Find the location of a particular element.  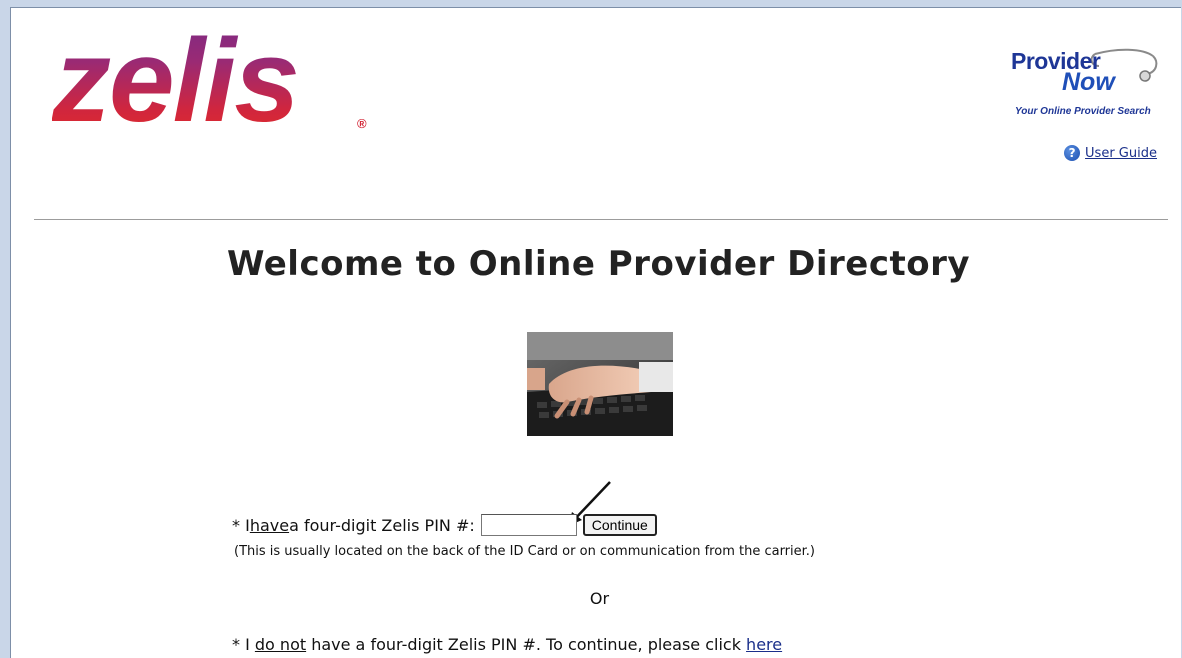

provider-now-tagline: Your Online Provider Search is located at coordinates (1083, 111).